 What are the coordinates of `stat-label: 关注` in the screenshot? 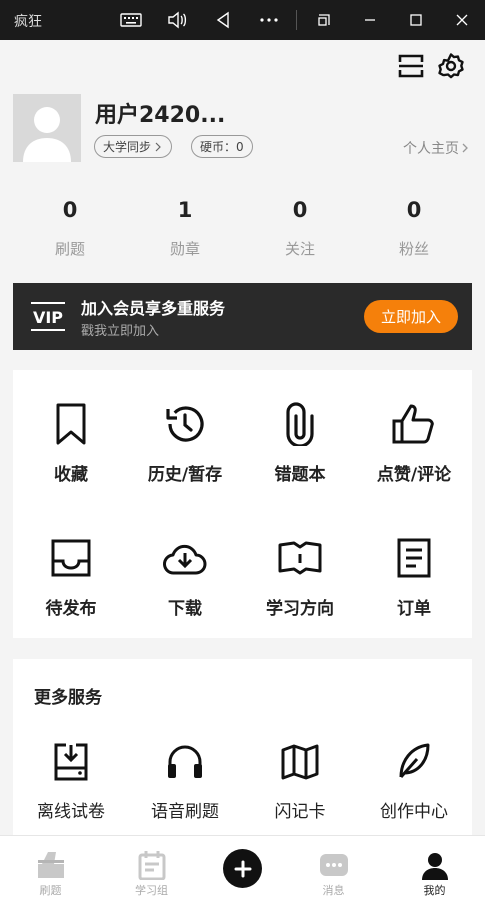 It's located at (299, 249).